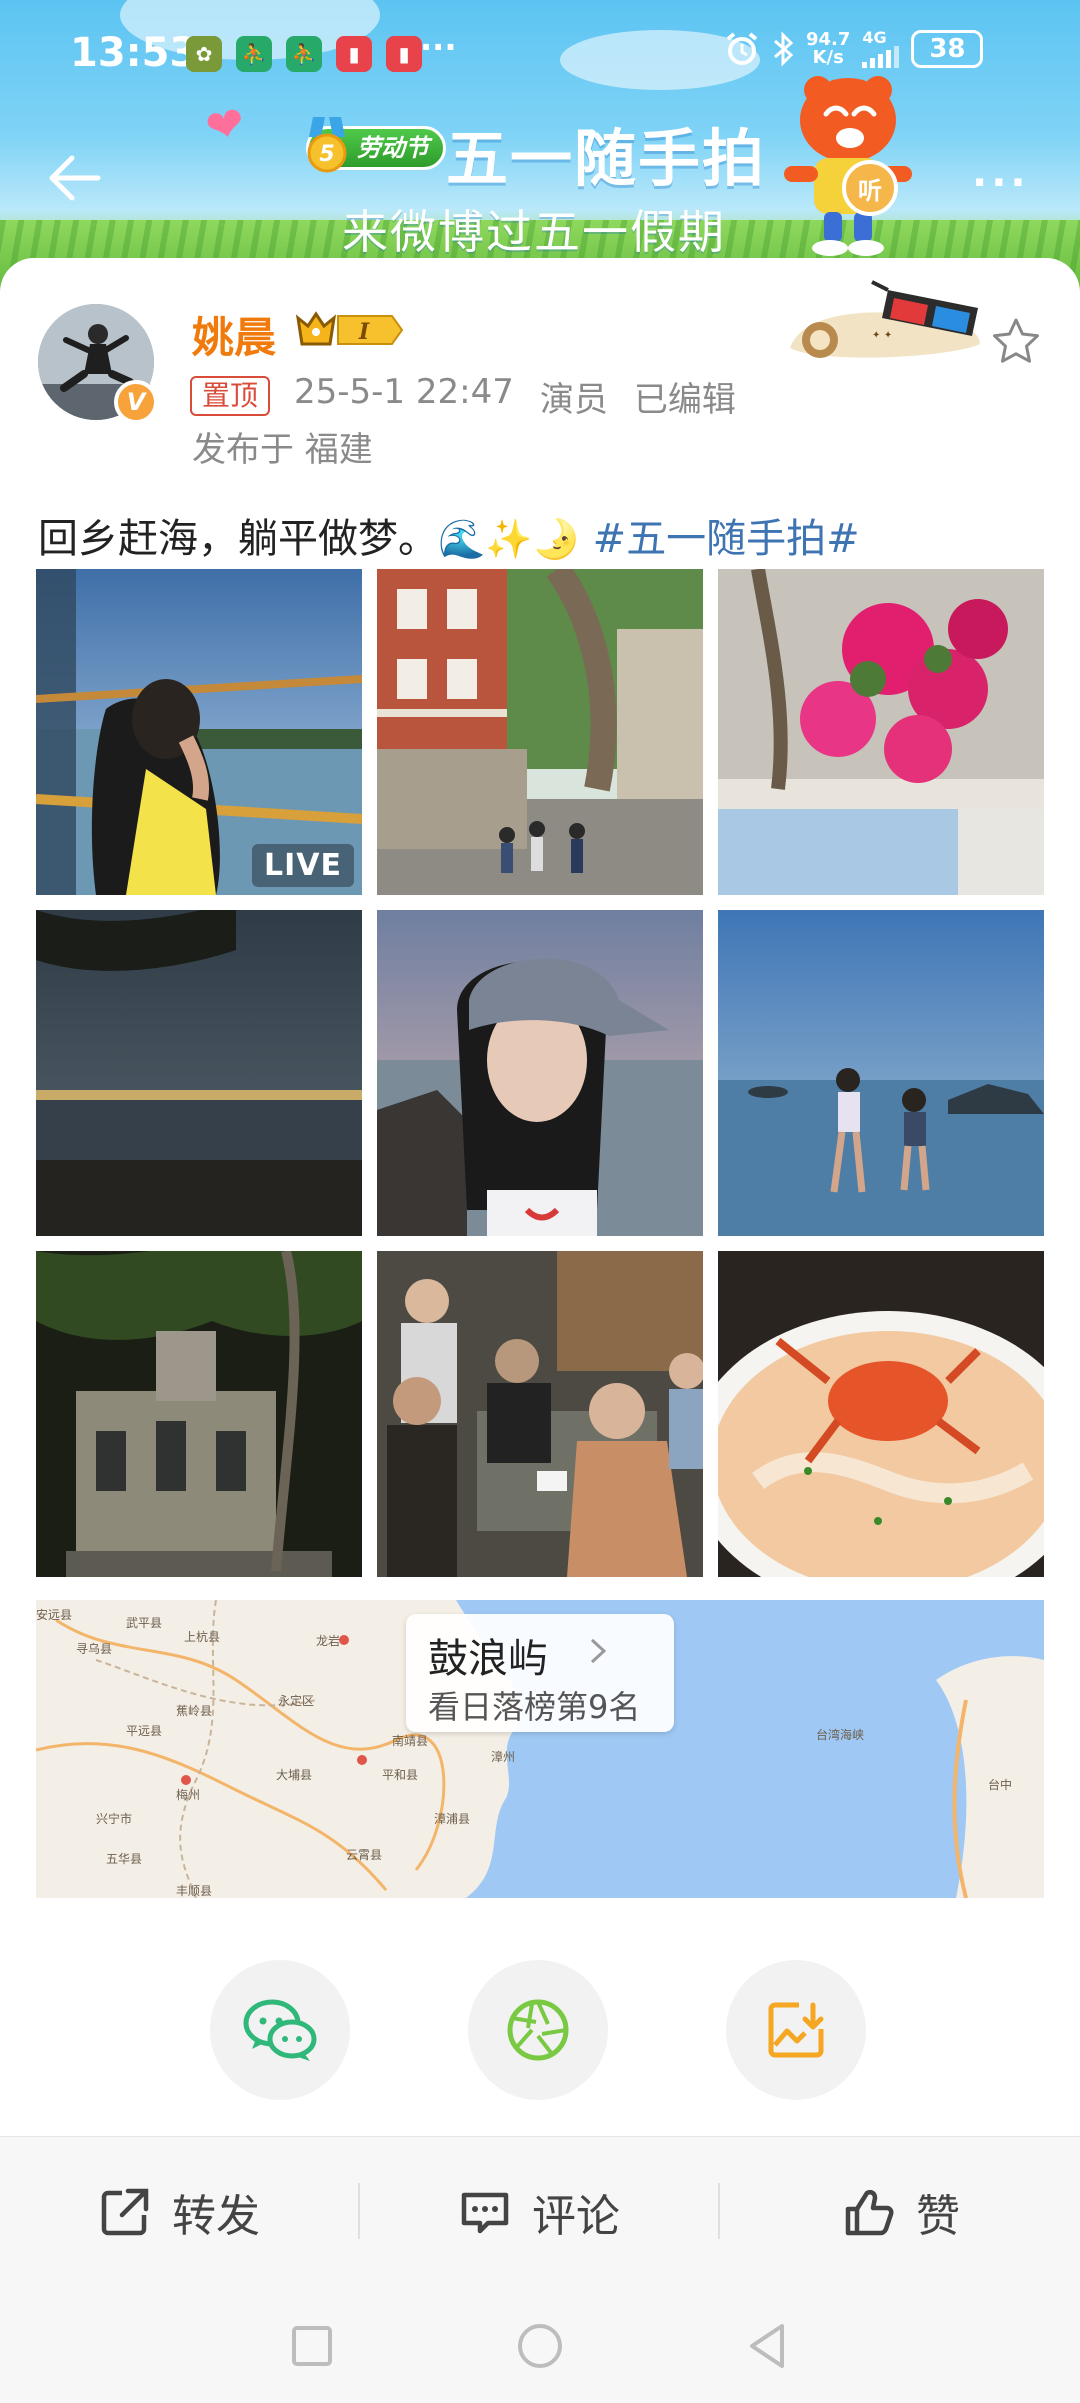 The height and width of the screenshot is (2403, 1080). I want to click on share-wechat-button, so click(280, 2030).